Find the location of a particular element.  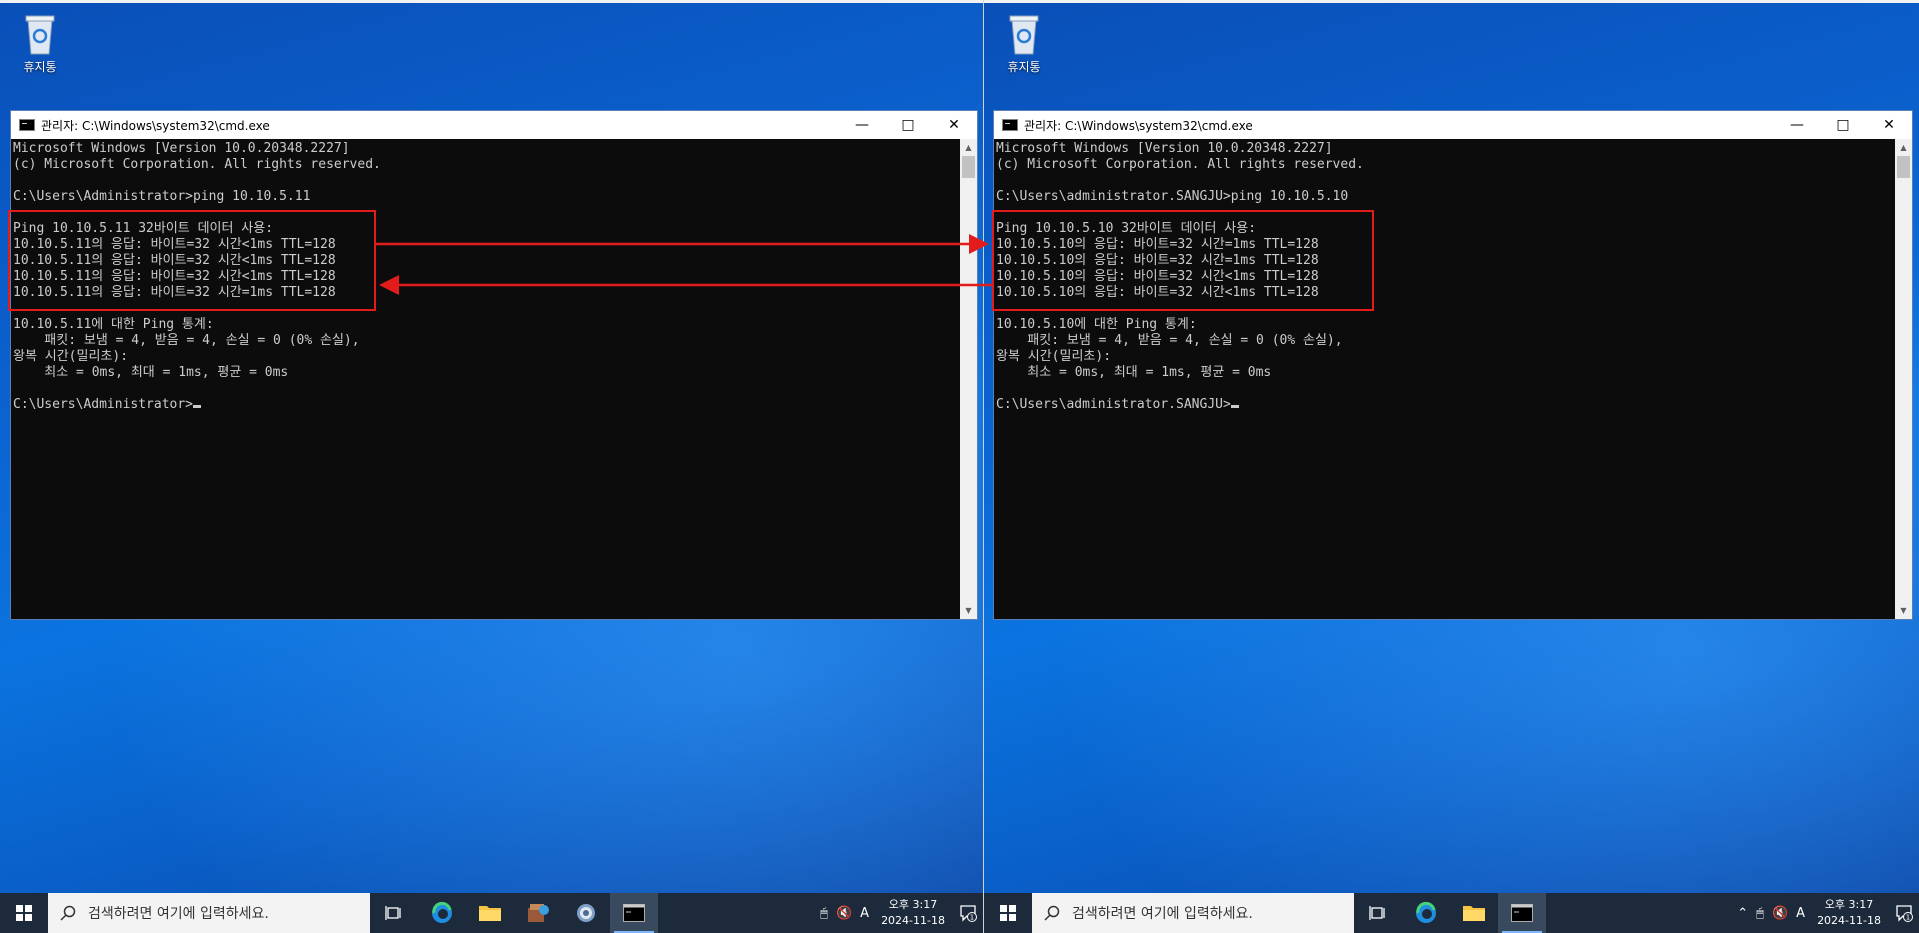

system-tray: ⌃ 🖱 🔇 A 오후 3:17 2024-11-18 1 is located at coordinates (1826, 913).